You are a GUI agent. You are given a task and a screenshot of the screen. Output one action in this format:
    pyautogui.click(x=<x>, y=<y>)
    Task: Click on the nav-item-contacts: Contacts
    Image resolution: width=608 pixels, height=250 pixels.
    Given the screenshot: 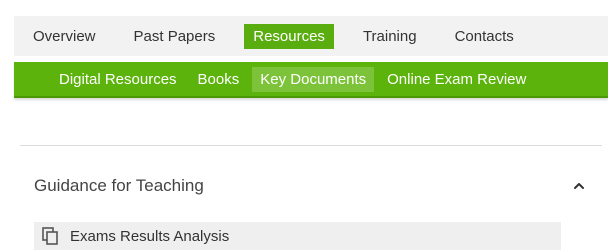 What is the action you would take?
    pyautogui.click(x=484, y=36)
    